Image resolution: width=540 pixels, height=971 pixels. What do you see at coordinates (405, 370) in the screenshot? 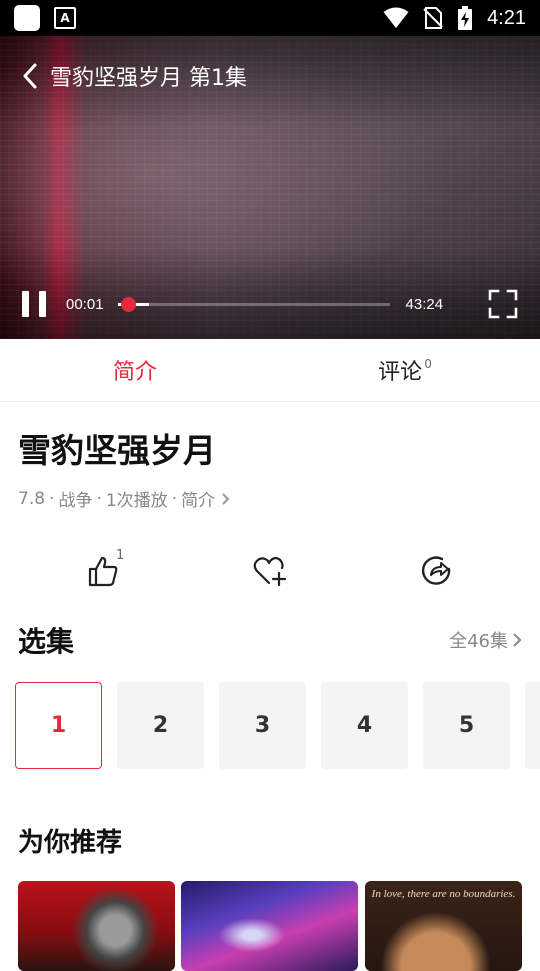
I see `tab-comments: 评论 0` at bounding box center [405, 370].